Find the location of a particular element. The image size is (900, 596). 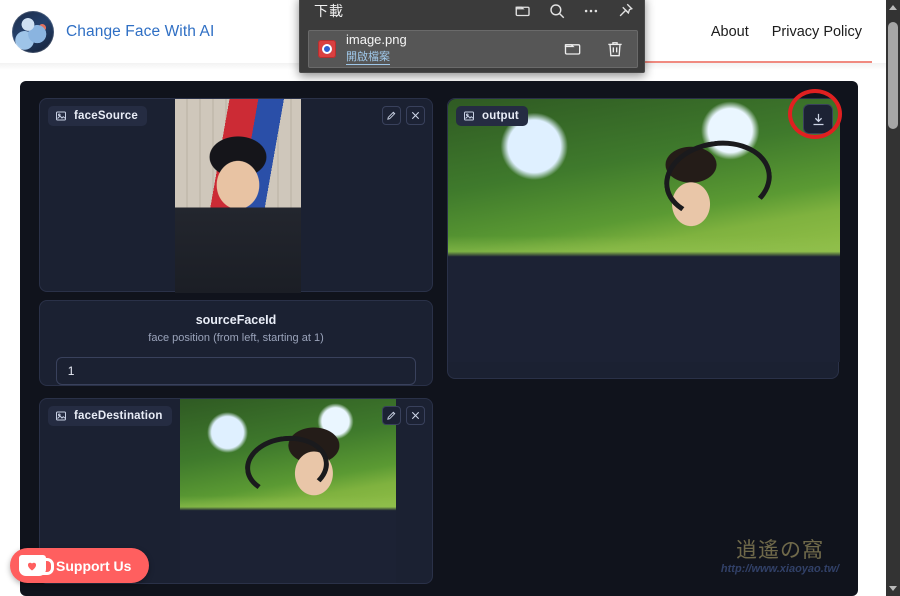

page-scrollbar is located at coordinates (893, 298).